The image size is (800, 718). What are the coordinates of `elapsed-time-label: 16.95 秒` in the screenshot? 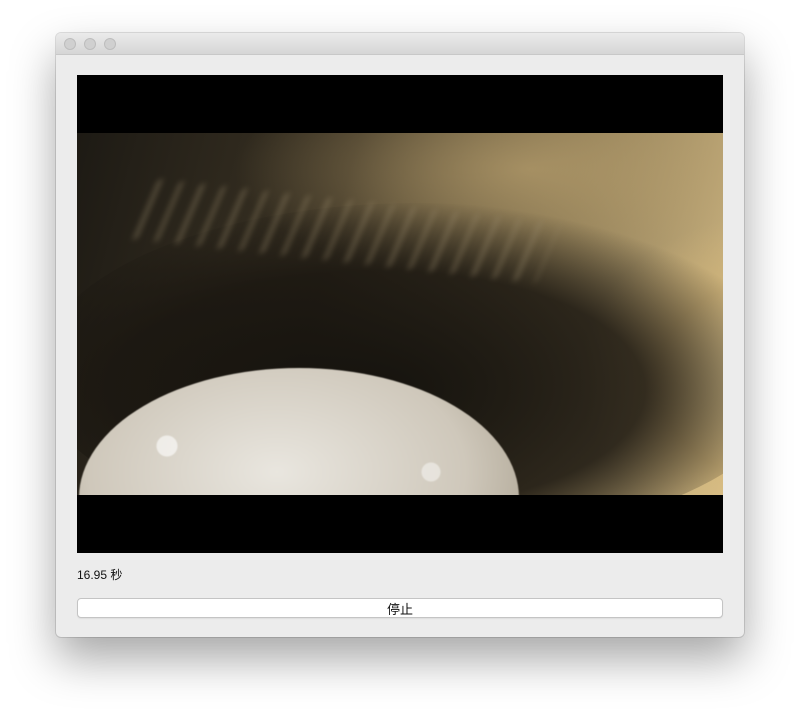 It's located at (100, 575).